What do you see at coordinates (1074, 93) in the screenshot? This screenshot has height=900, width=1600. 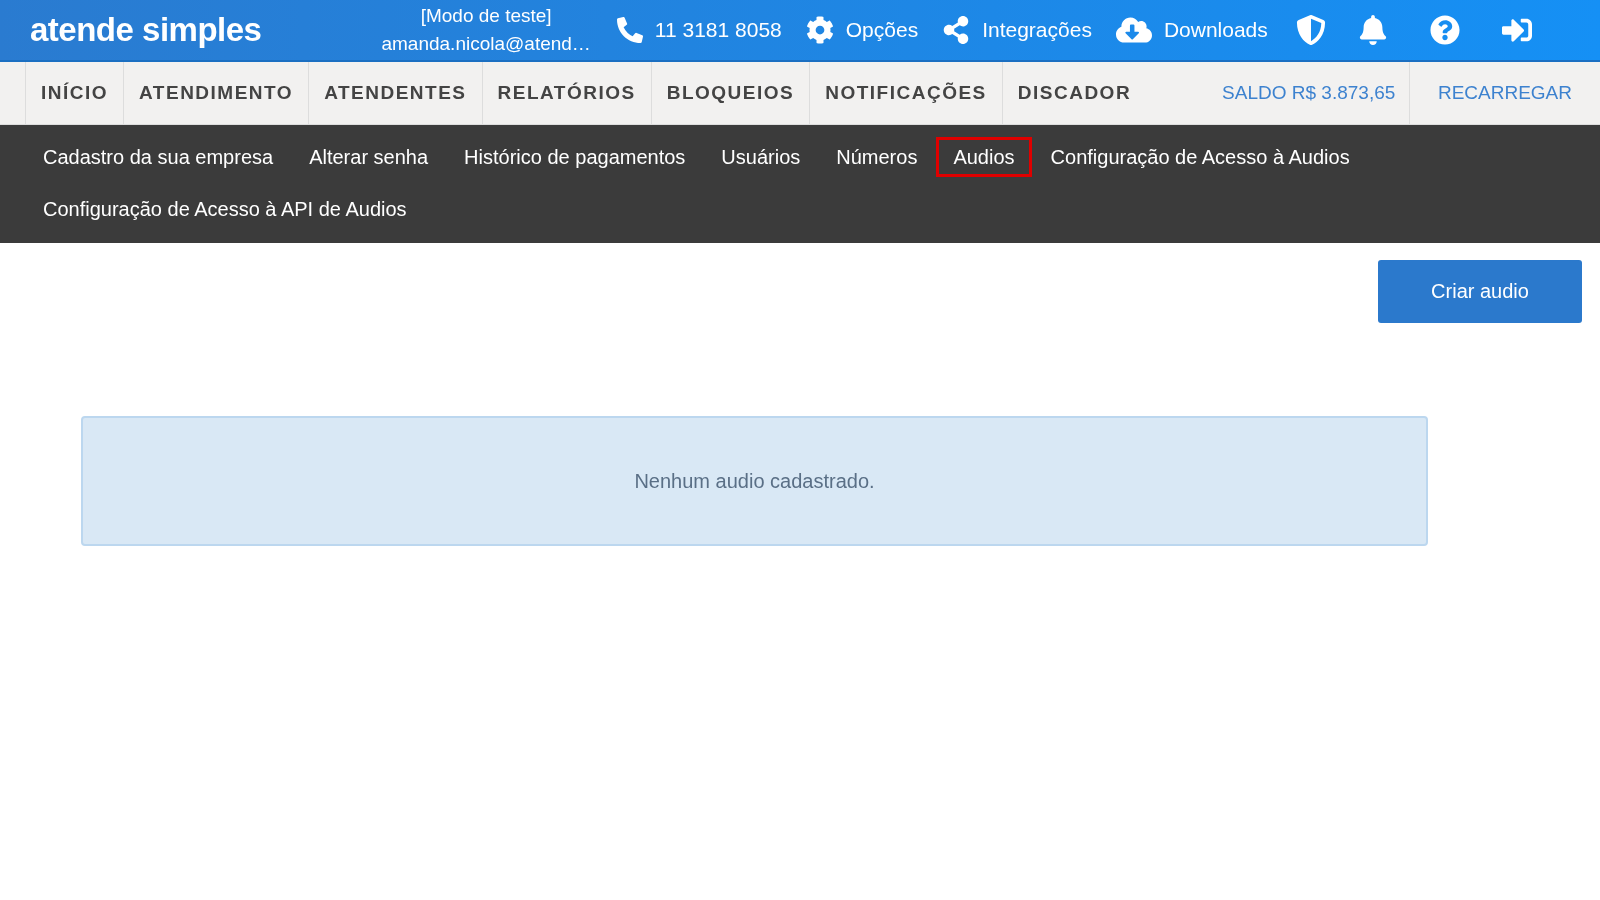 I see `nav-tab: DISCADOR` at bounding box center [1074, 93].